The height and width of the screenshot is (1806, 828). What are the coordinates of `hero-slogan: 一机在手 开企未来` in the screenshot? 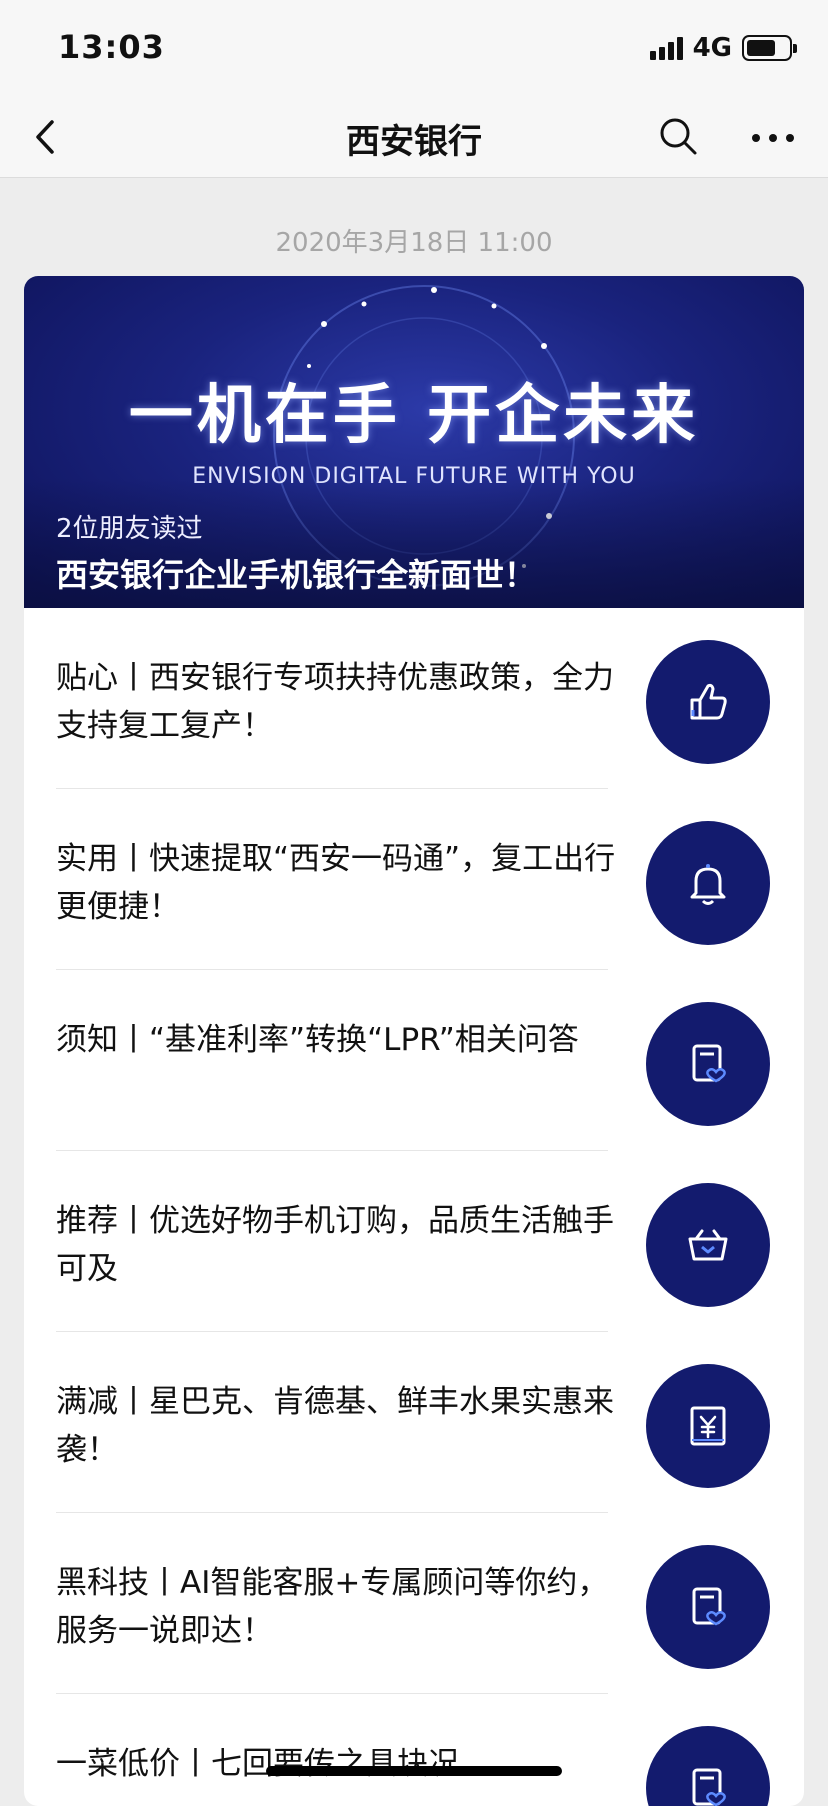 It's located at (414, 415).